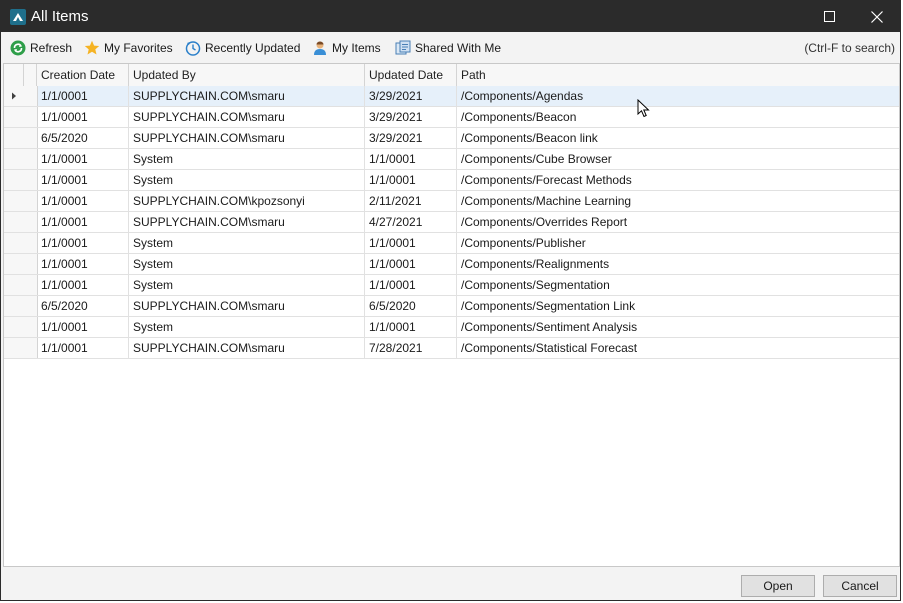 The image size is (903, 603). I want to click on cell-updated-by: SUPPLYCHAIN.COM\kpozsonyi, so click(247, 201).